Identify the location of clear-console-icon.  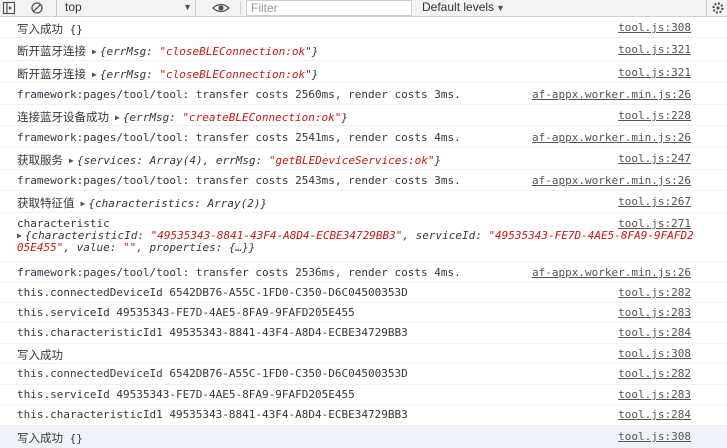
(37, 8).